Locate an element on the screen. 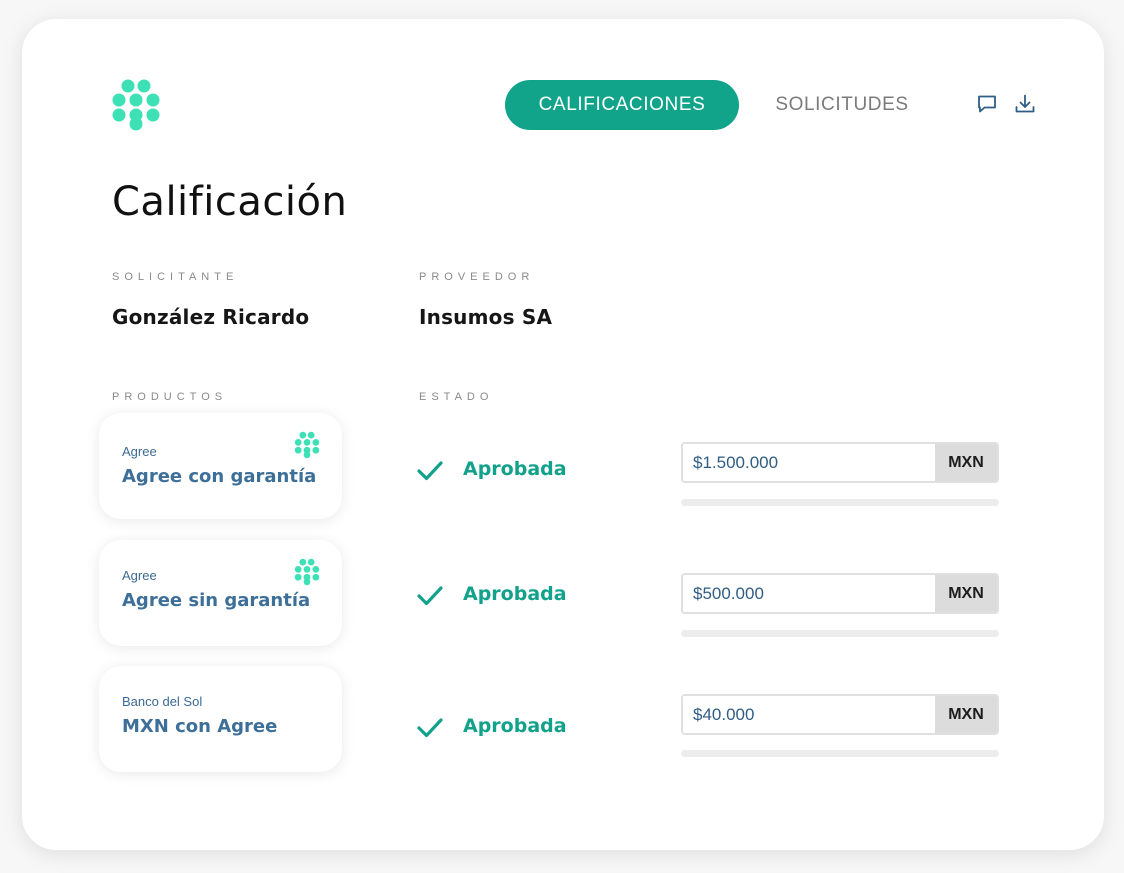  product-card: Agree Agree con garantía is located at coordinates (220, 466).